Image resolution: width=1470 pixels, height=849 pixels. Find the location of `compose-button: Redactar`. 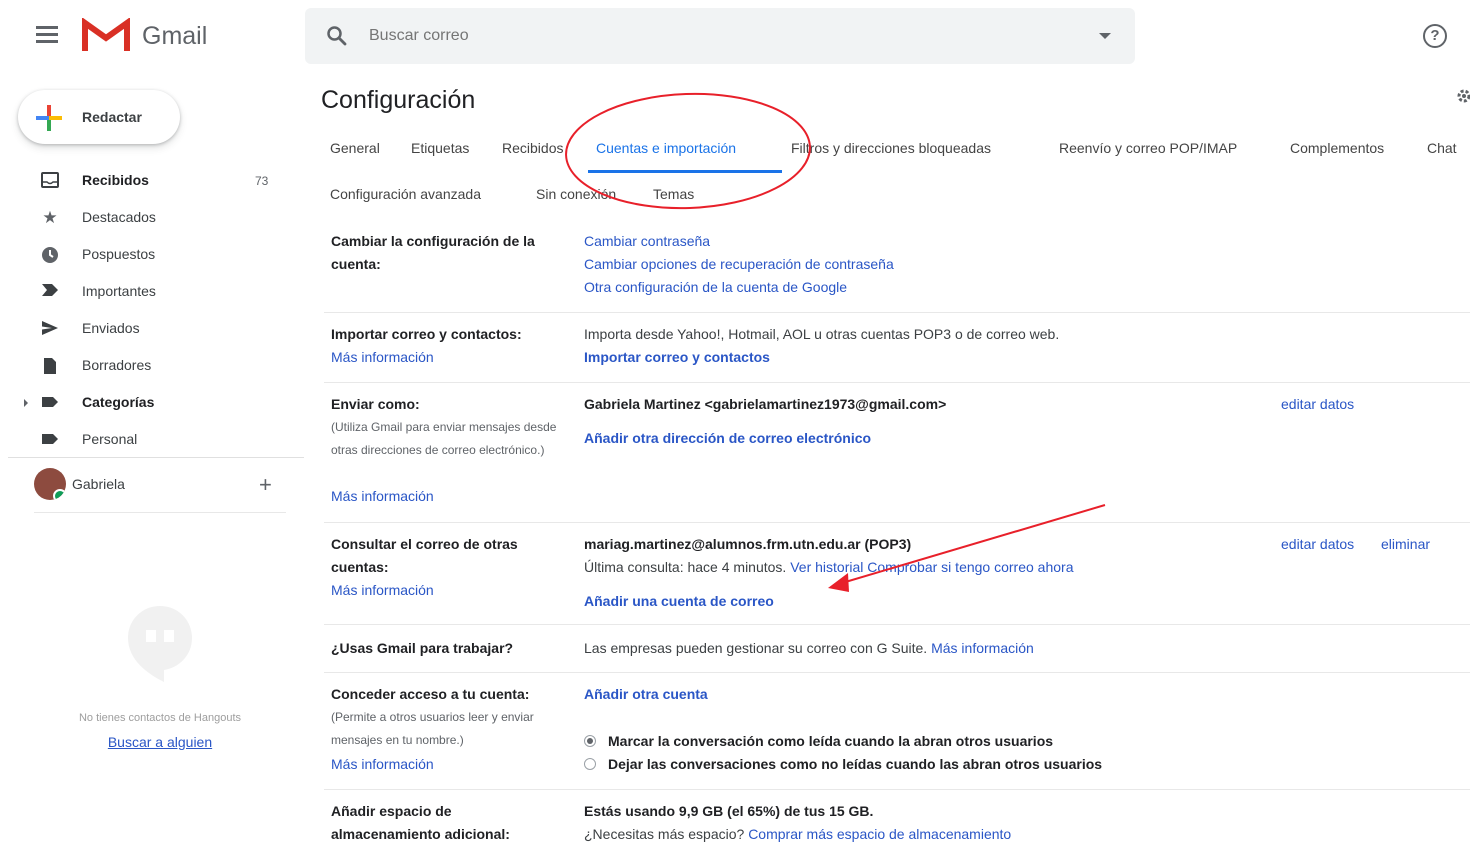

compose-button: Redactar is located at coordinates (99, 117).